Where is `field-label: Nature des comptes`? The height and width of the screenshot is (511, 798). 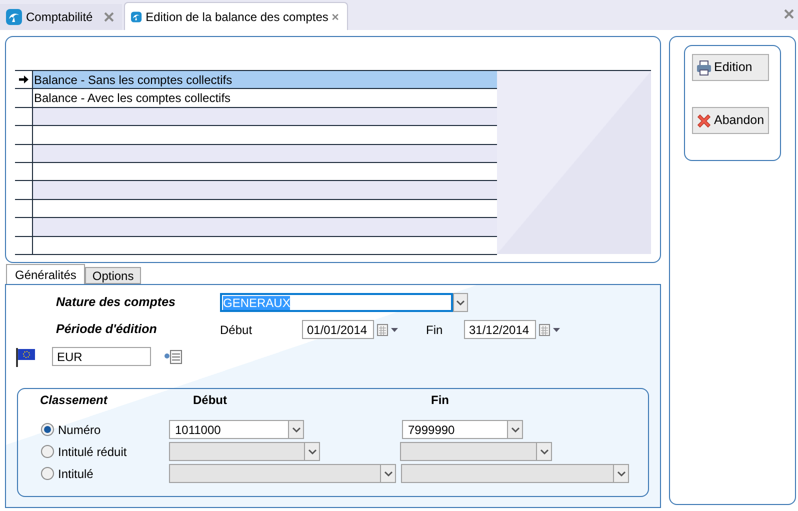
field-label: Nature des comptes is located at coordinates (116, 303).